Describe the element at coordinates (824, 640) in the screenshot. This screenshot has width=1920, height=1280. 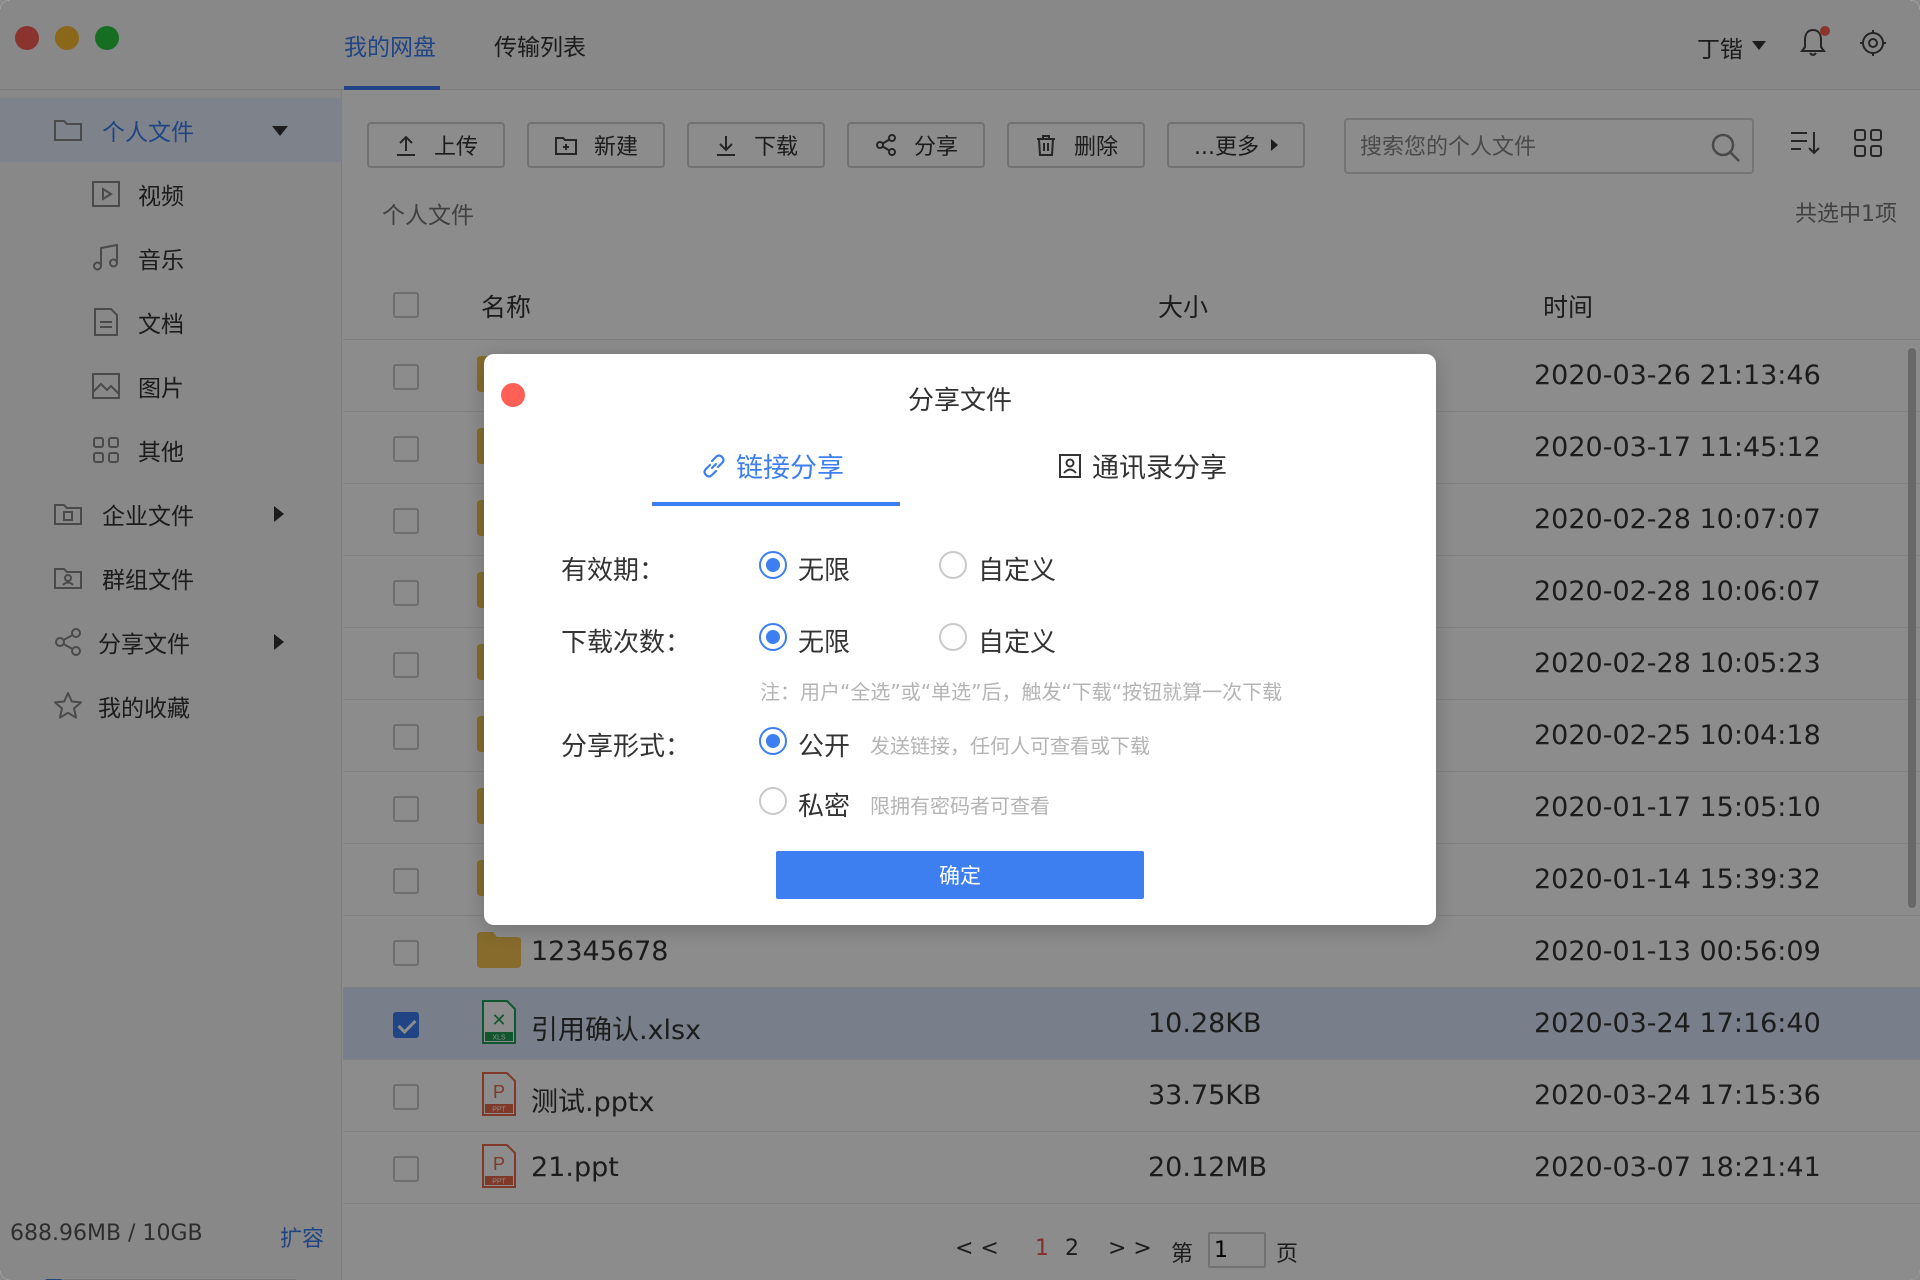
I see `download-unlimited-label: 无限` at that location.